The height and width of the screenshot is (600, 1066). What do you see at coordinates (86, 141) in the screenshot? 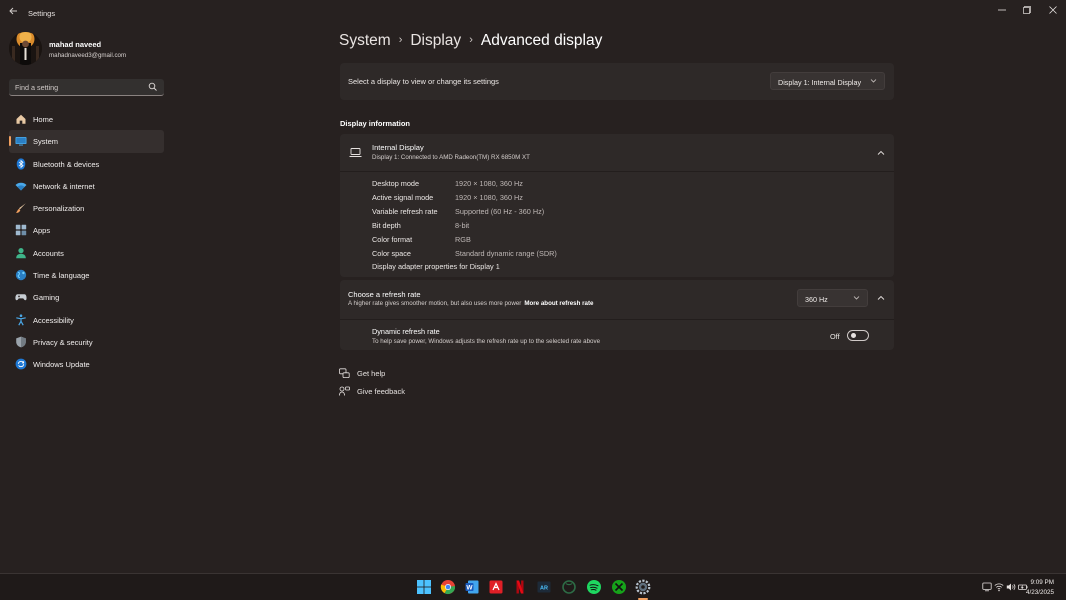
I see `sidebar-item-system: System` at bounding box center [86, 141].